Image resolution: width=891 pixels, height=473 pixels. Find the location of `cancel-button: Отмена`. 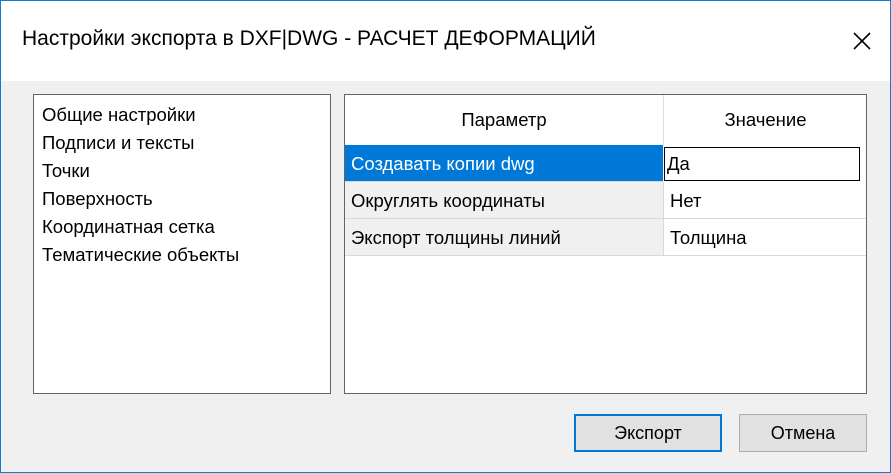

cancel-button: Отмена is located at coordinates (803, 433).